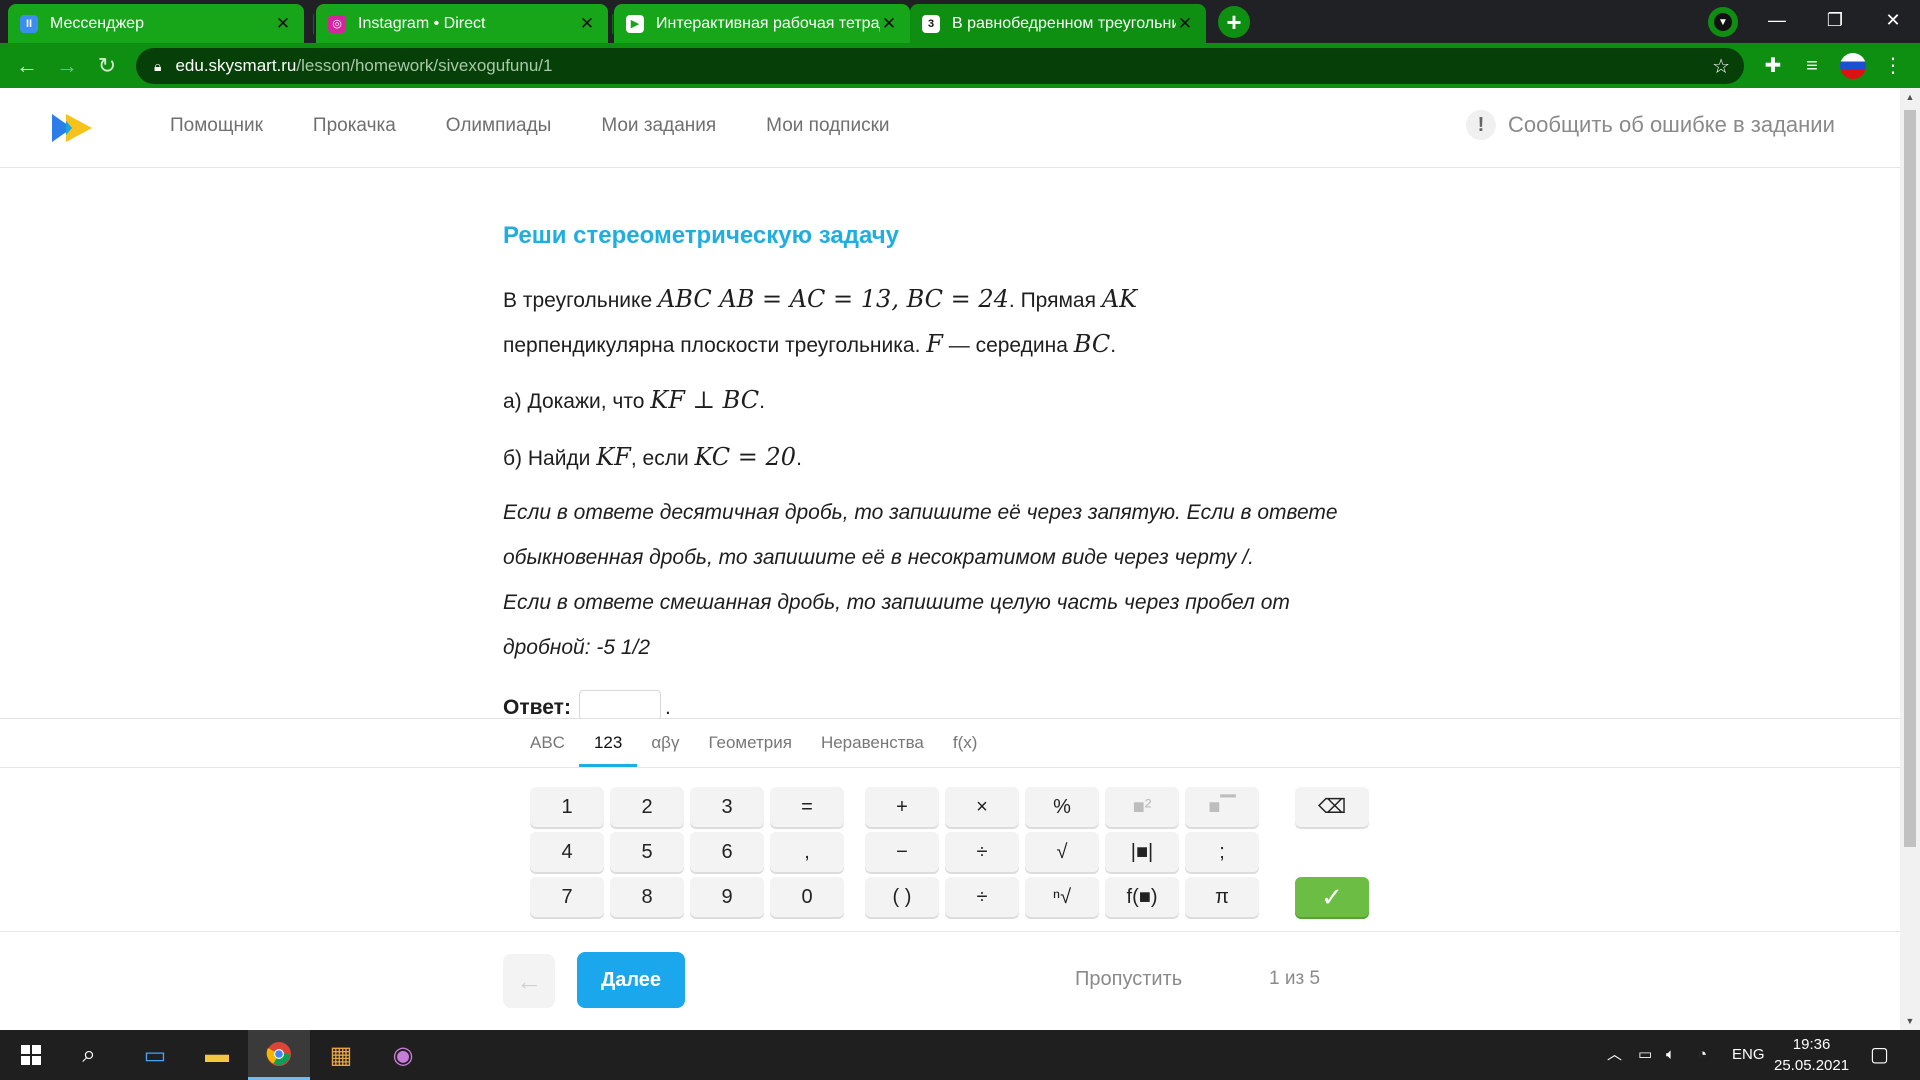 This screenshot has height=1080, width=1920. Describe the element at coordinates (1222, 897) in the screenshot. I see `key-pi: π` at that location.